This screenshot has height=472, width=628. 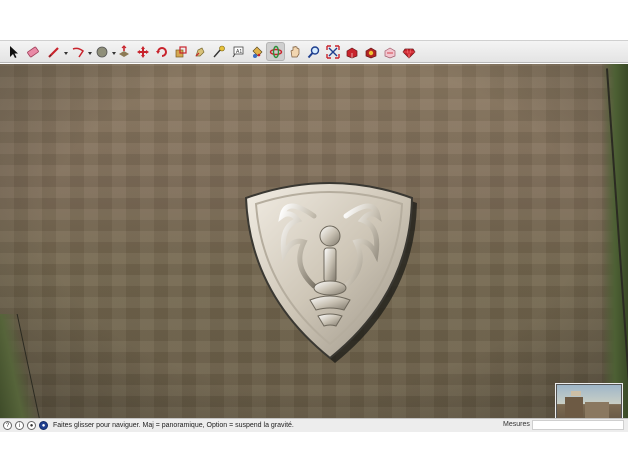 I want to click on orbit-icon, so click(x=275, y=51).